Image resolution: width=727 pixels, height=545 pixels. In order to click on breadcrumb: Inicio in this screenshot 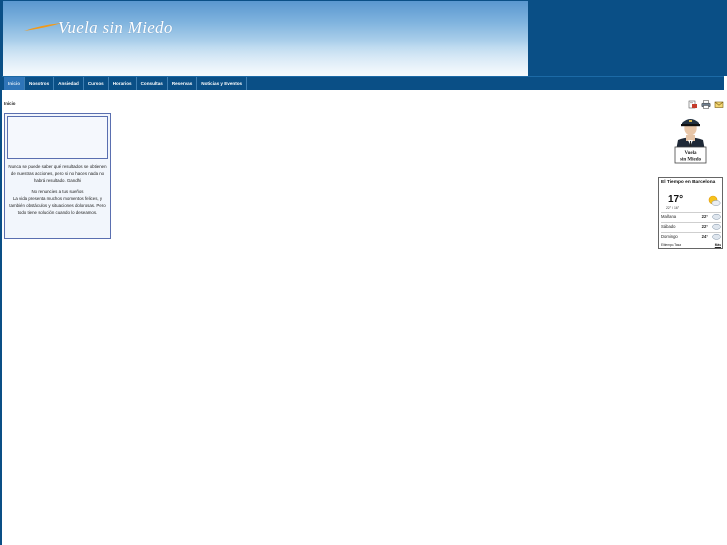, I will do `click(10, 103)`.